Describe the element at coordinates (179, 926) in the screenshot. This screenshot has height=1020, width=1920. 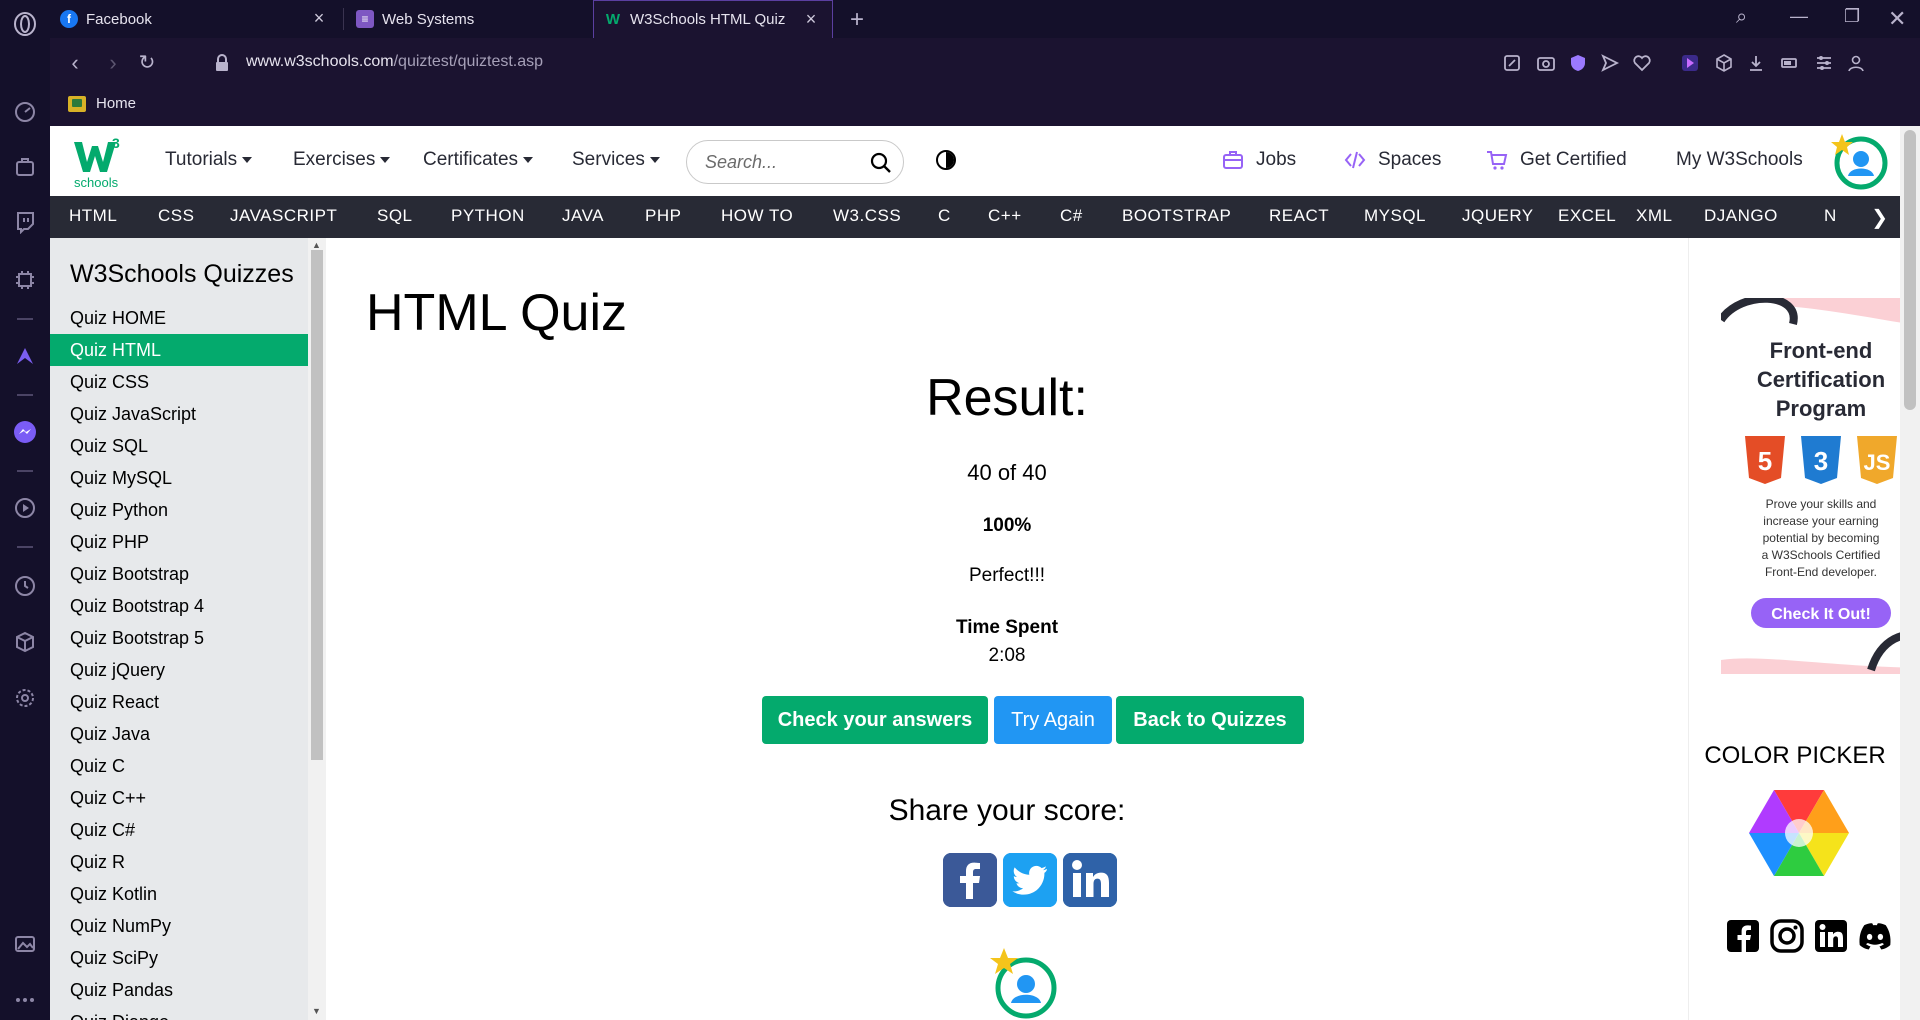
I see `sidebar-item: Quiz NumPy` at that location.